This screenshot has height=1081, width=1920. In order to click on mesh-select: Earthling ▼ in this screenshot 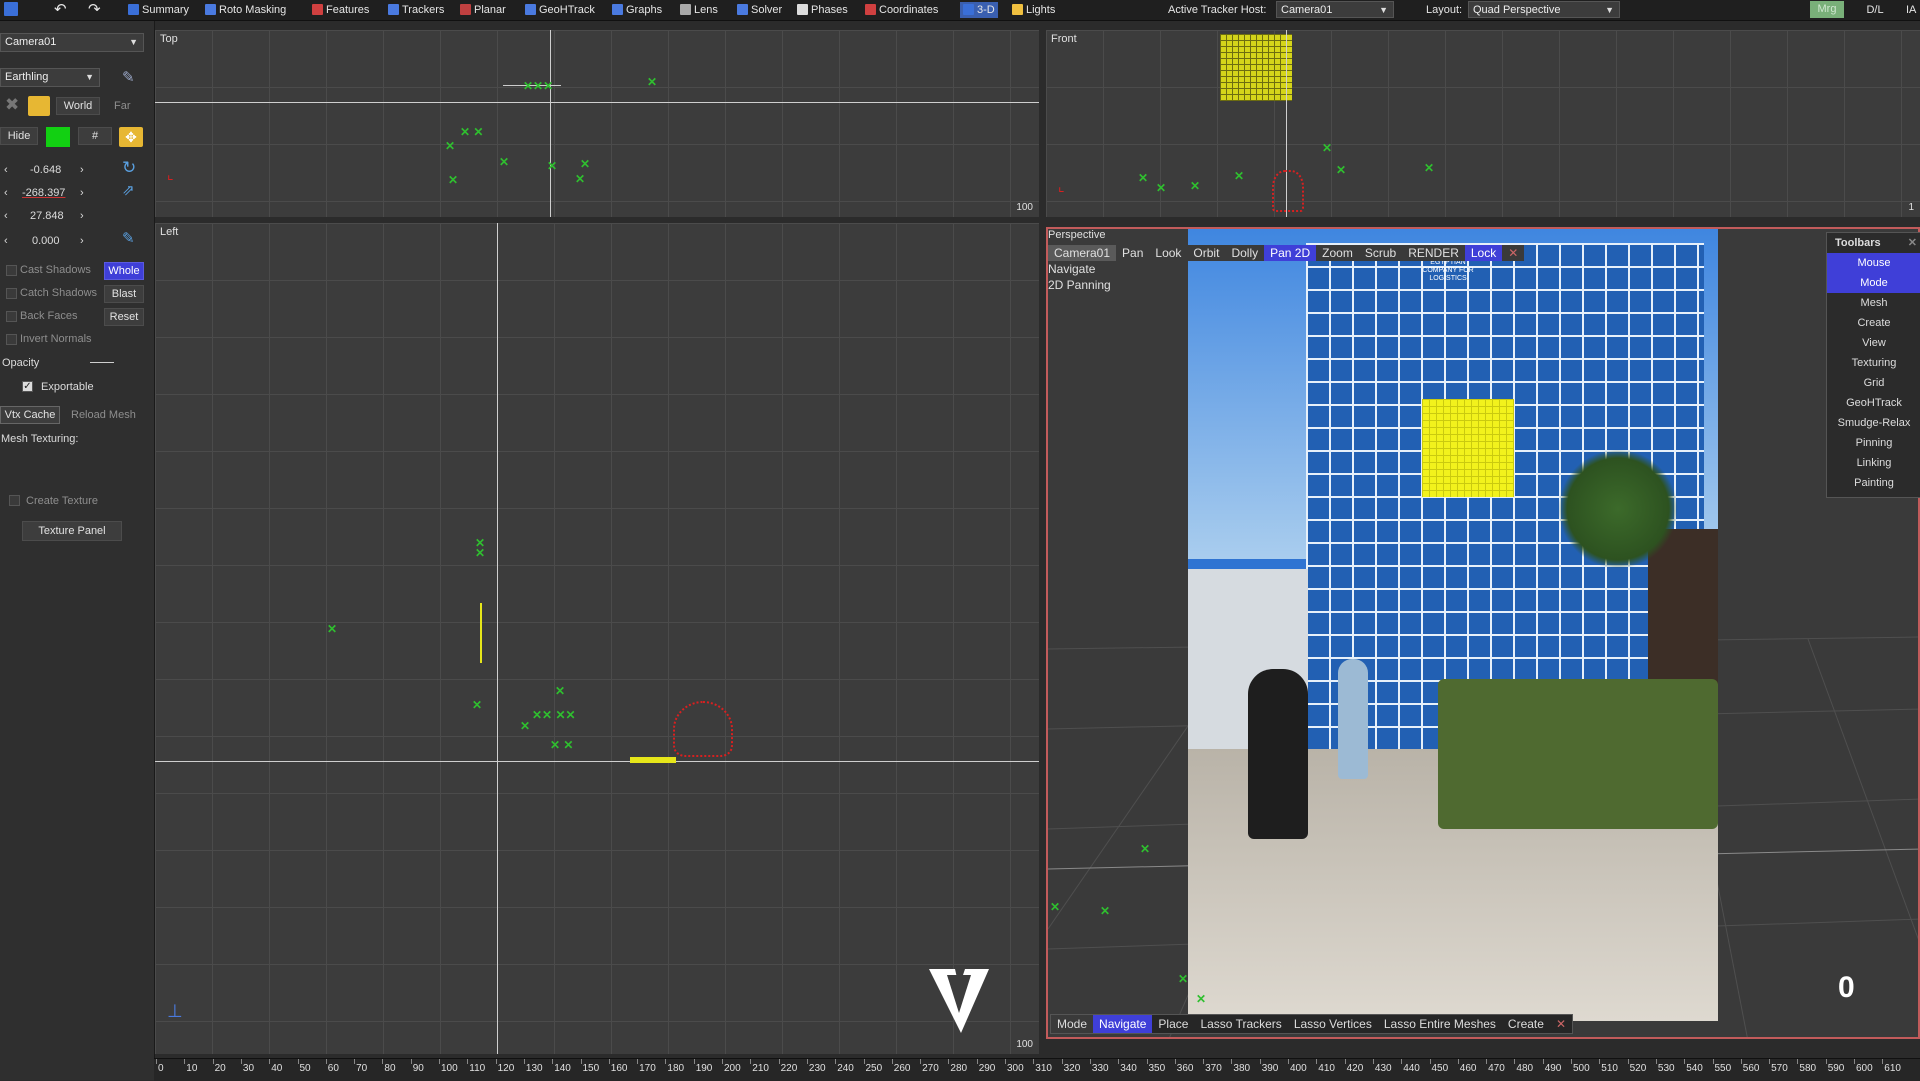, I will do `click(50, 77)`.